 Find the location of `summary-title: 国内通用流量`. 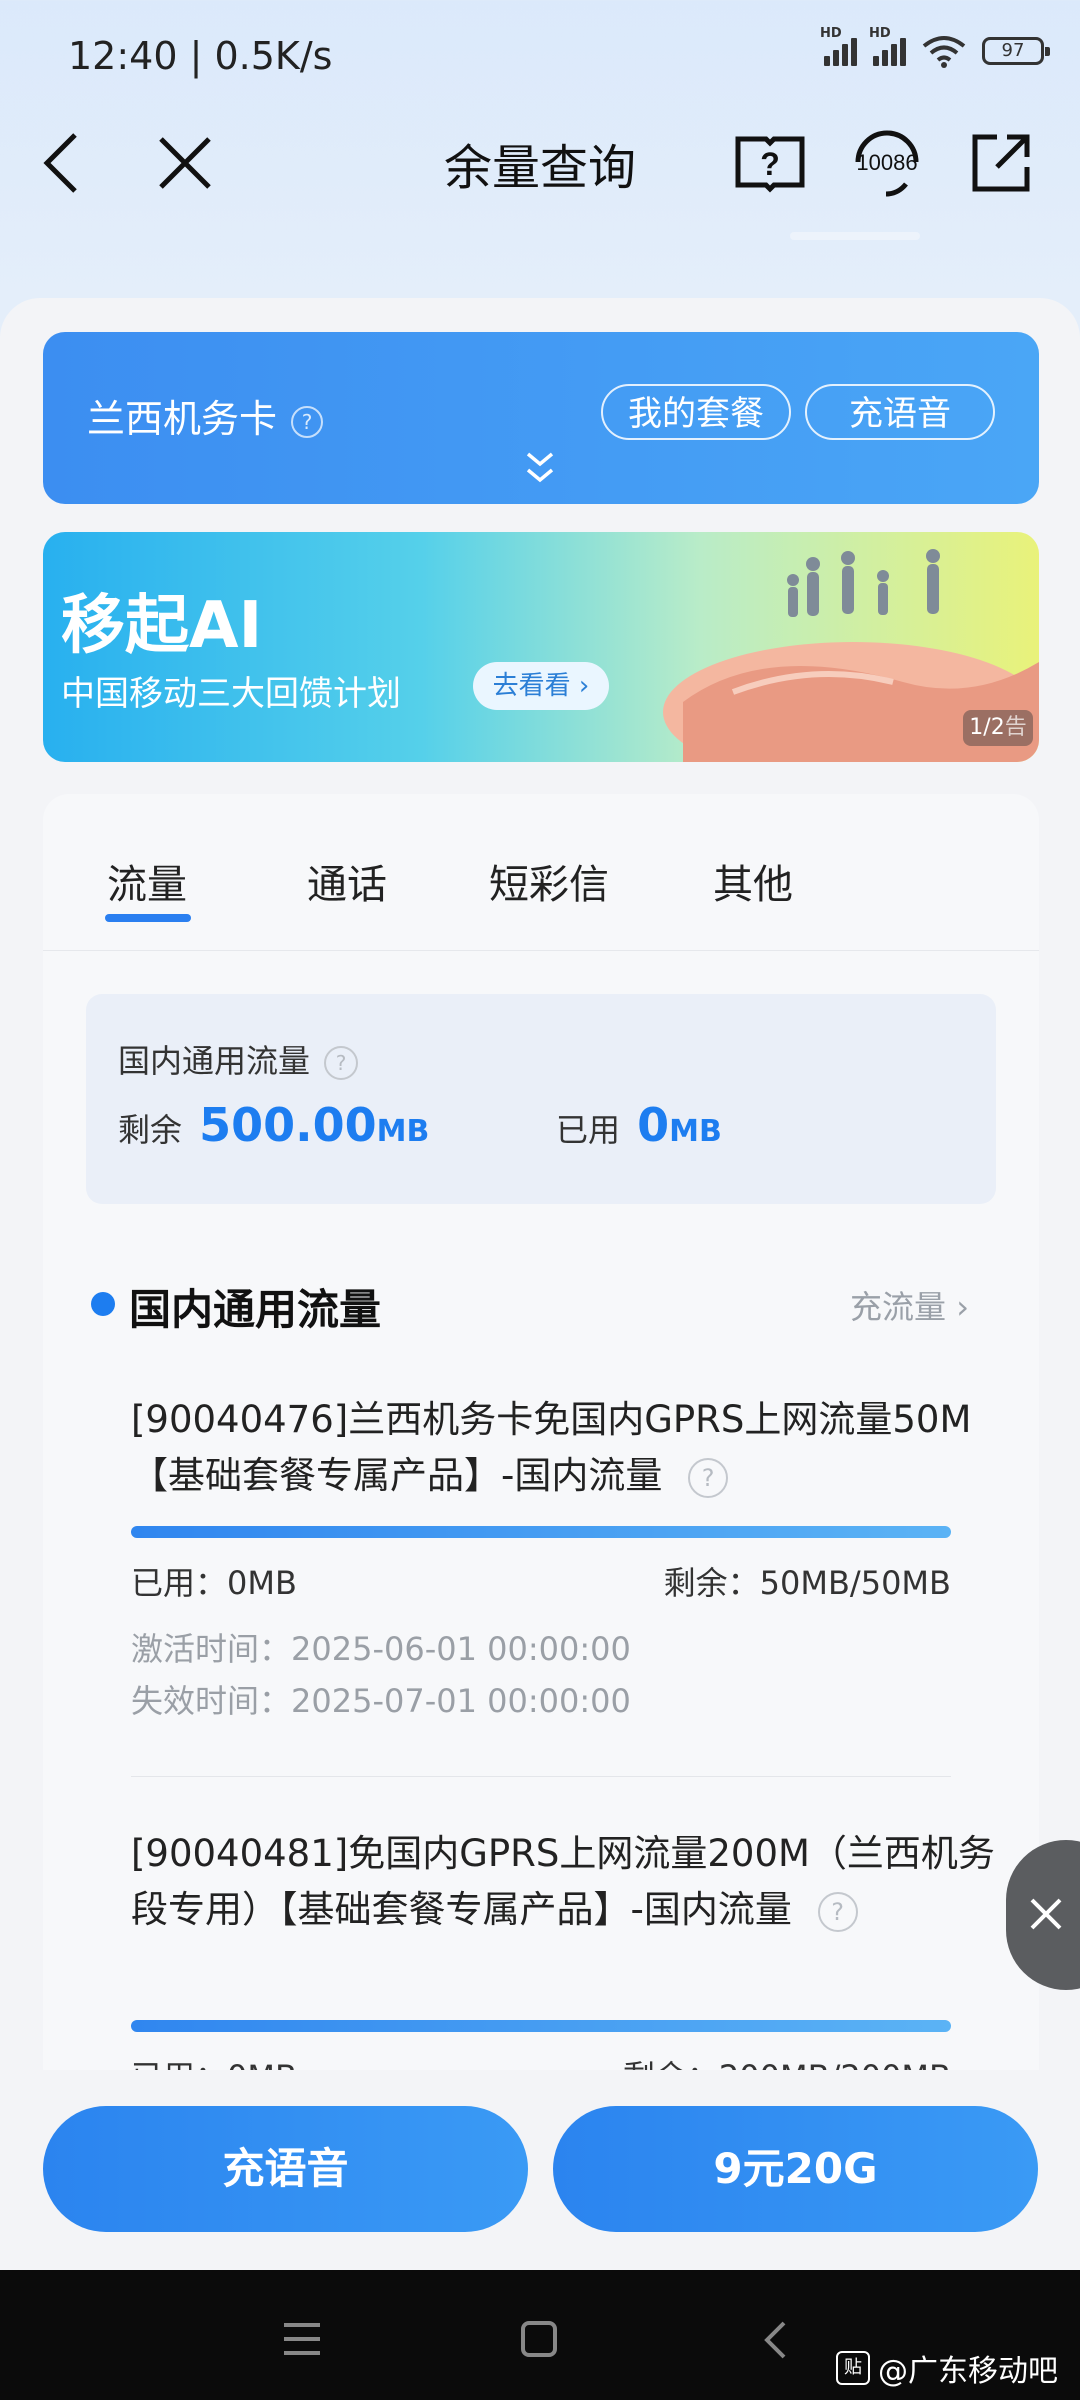

summary-title: 国内通用流量 is located at coordinates (214, 1061).